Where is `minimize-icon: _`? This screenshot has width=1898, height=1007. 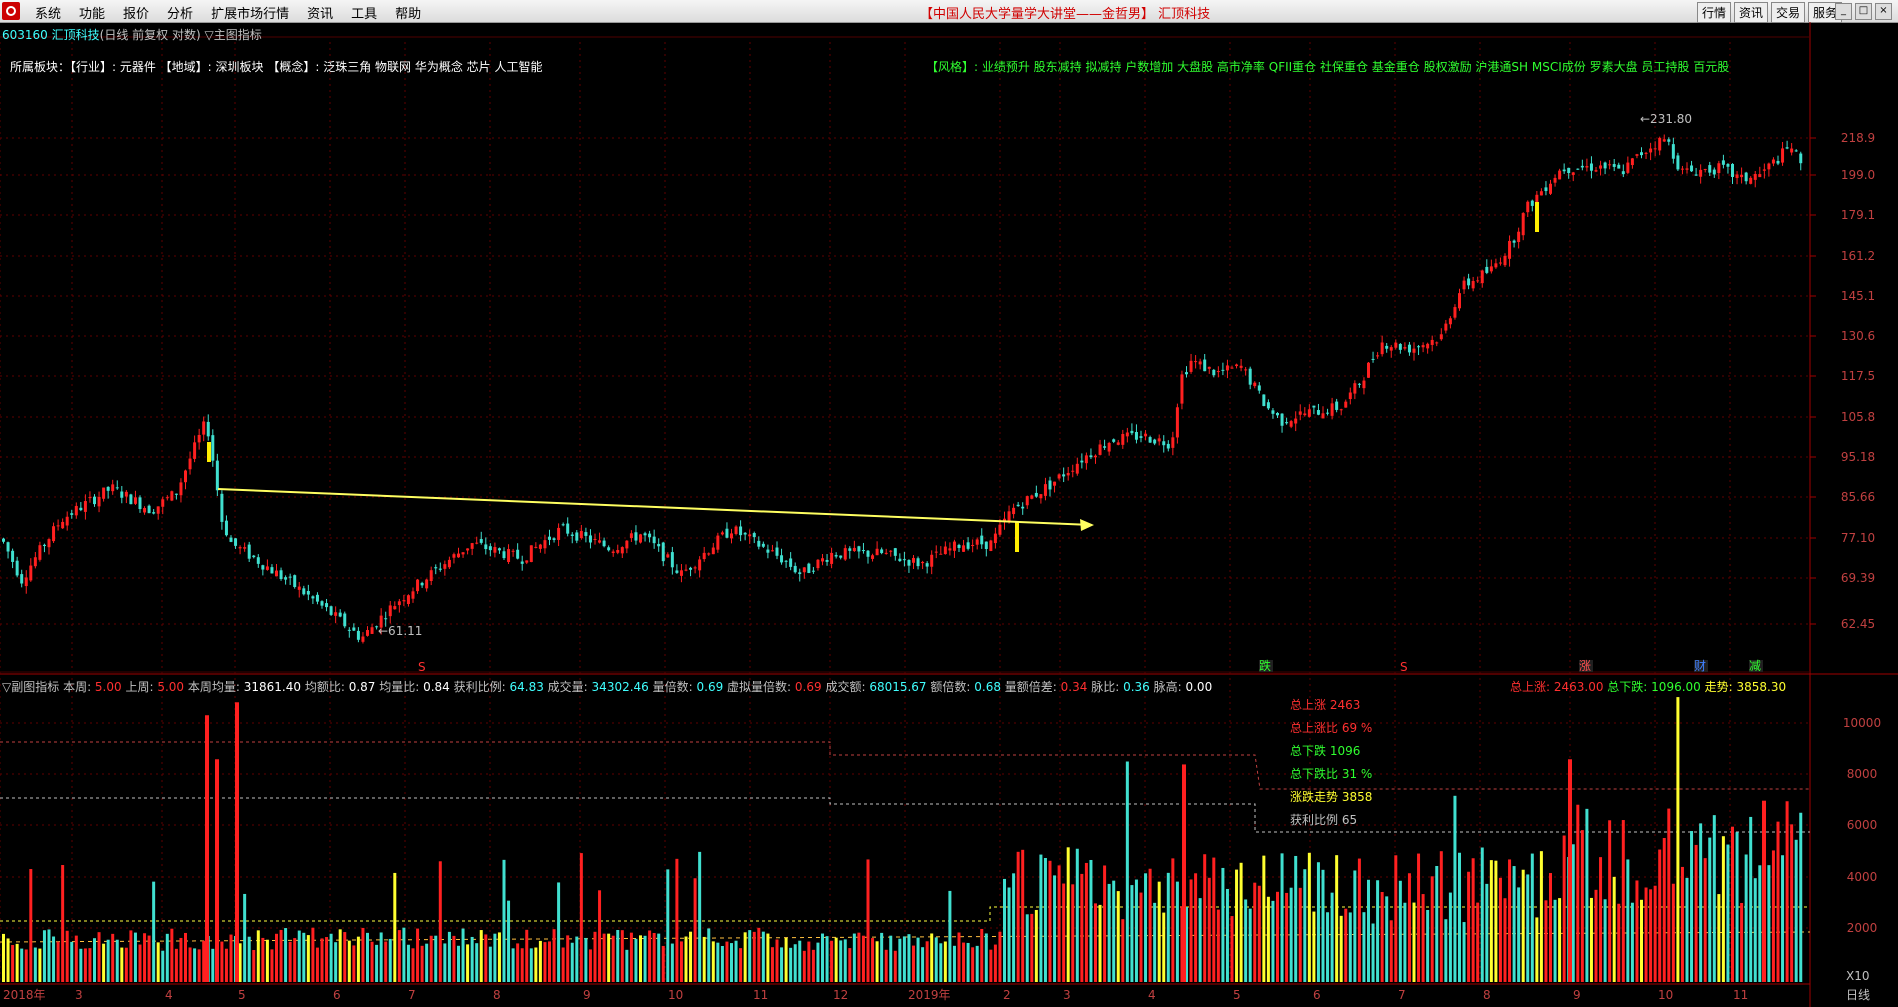 minimize-icon: _ is located at coordinates (1843, 11).